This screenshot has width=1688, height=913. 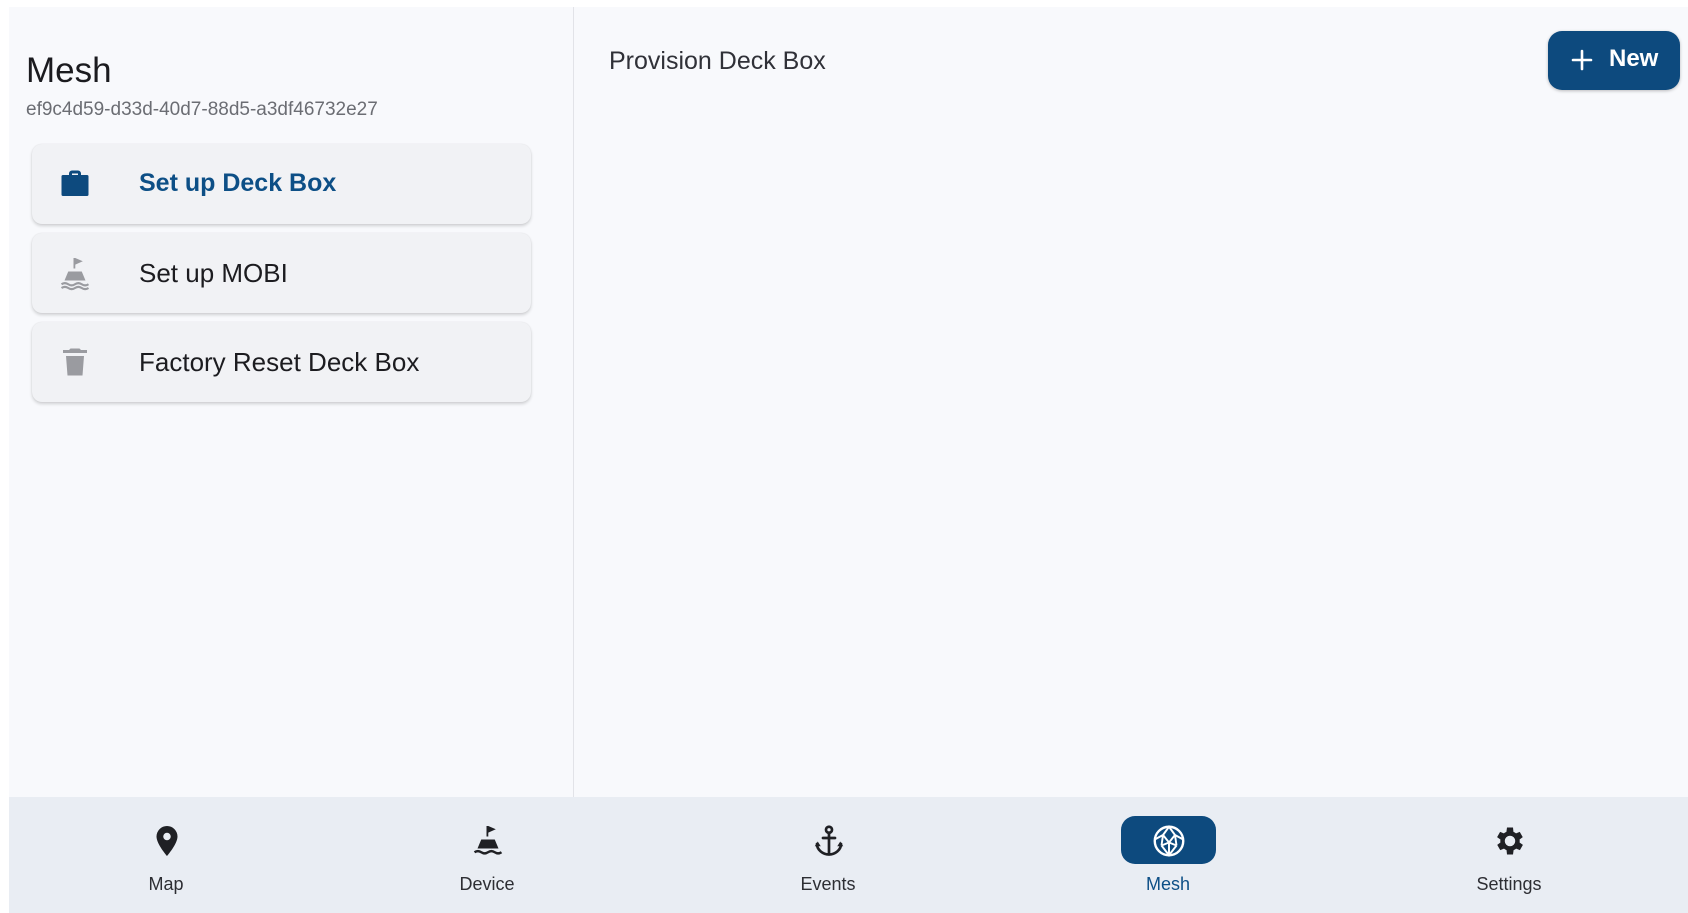 I want to click on setup-mobi-button: Set up MOBI, so click(x=281, y=273).